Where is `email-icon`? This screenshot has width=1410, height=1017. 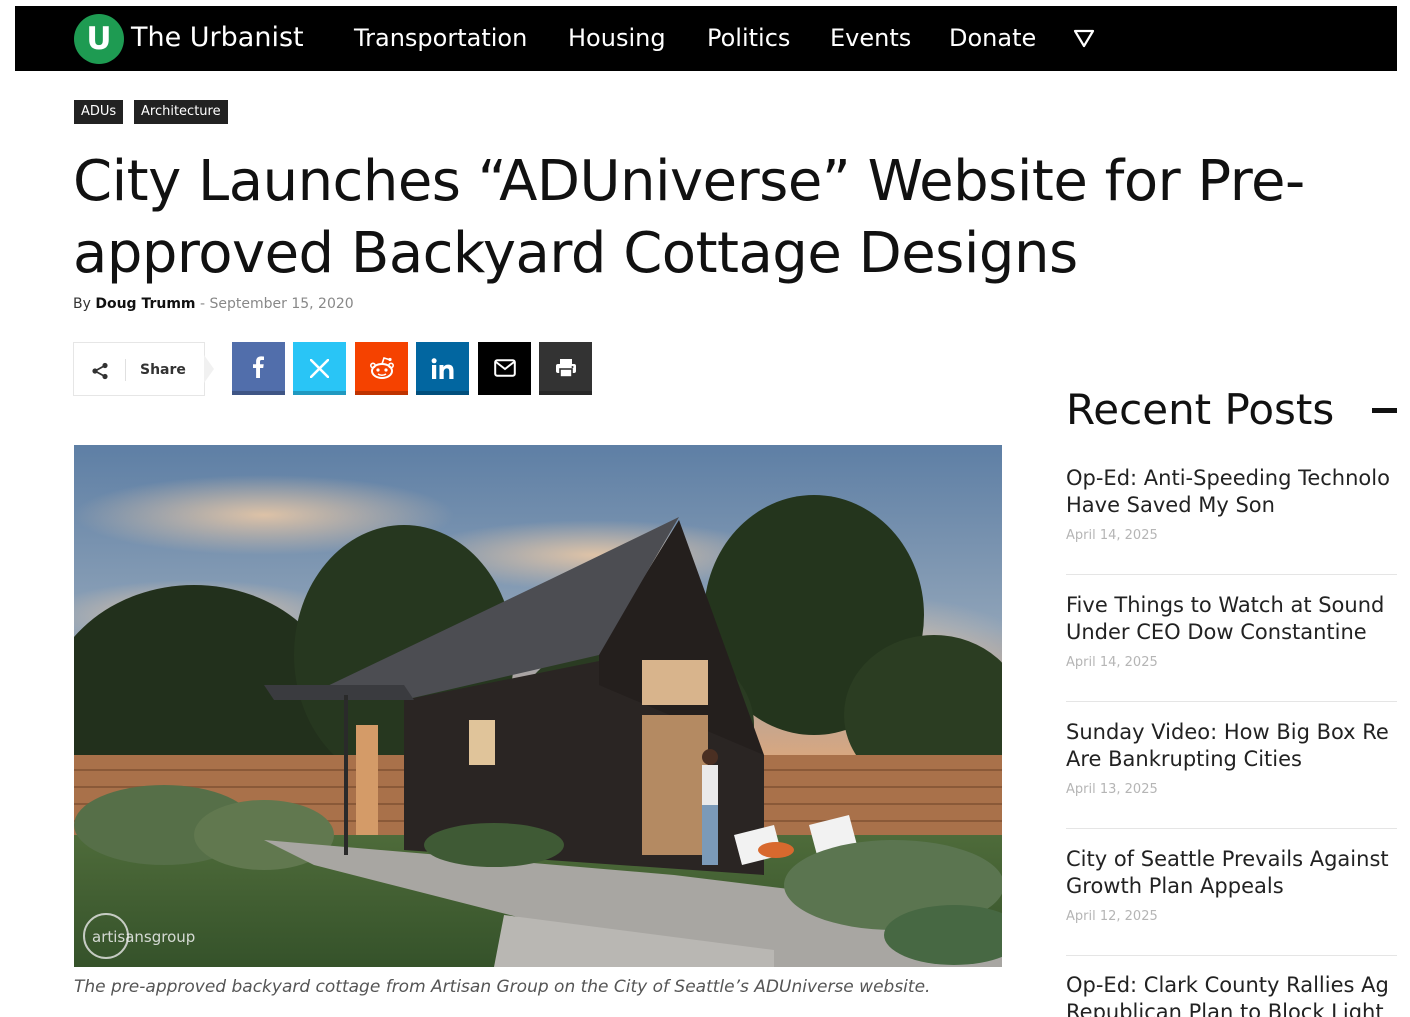 email-icon is located at coordinates (505, 368).